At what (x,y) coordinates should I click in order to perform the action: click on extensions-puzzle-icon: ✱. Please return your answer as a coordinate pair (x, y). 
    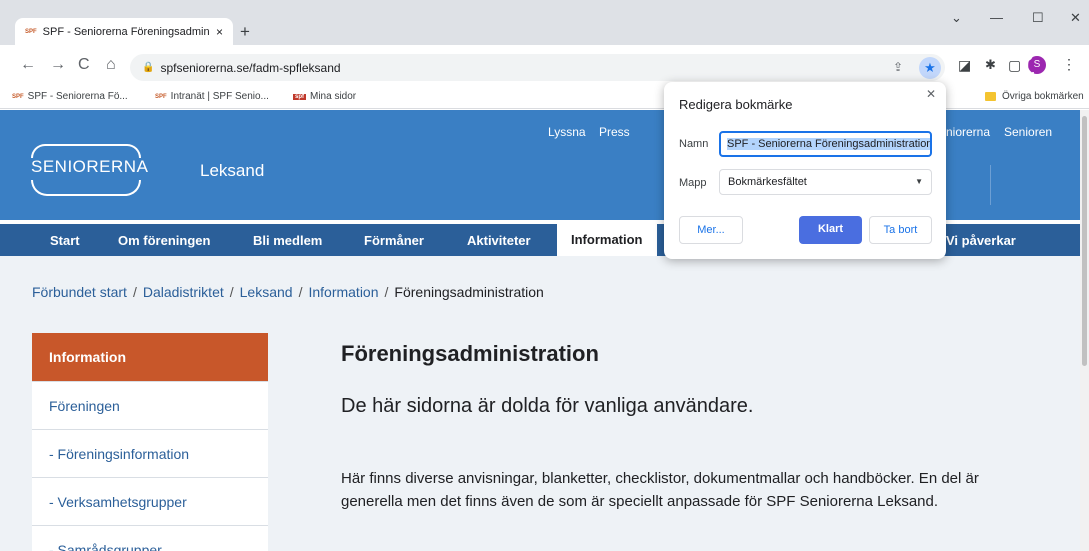
    Looking at the image, I should click on (990, 65).